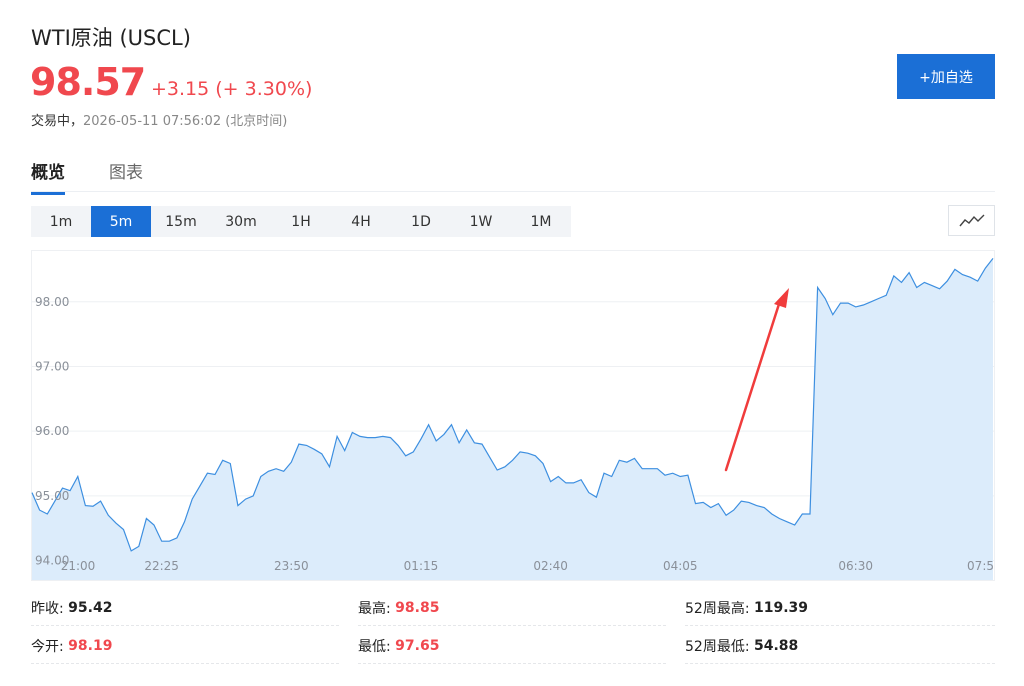 The width and height of the screenshot is (1024, 686). I want to click on tab-chart: 图表, so click(126, 175).